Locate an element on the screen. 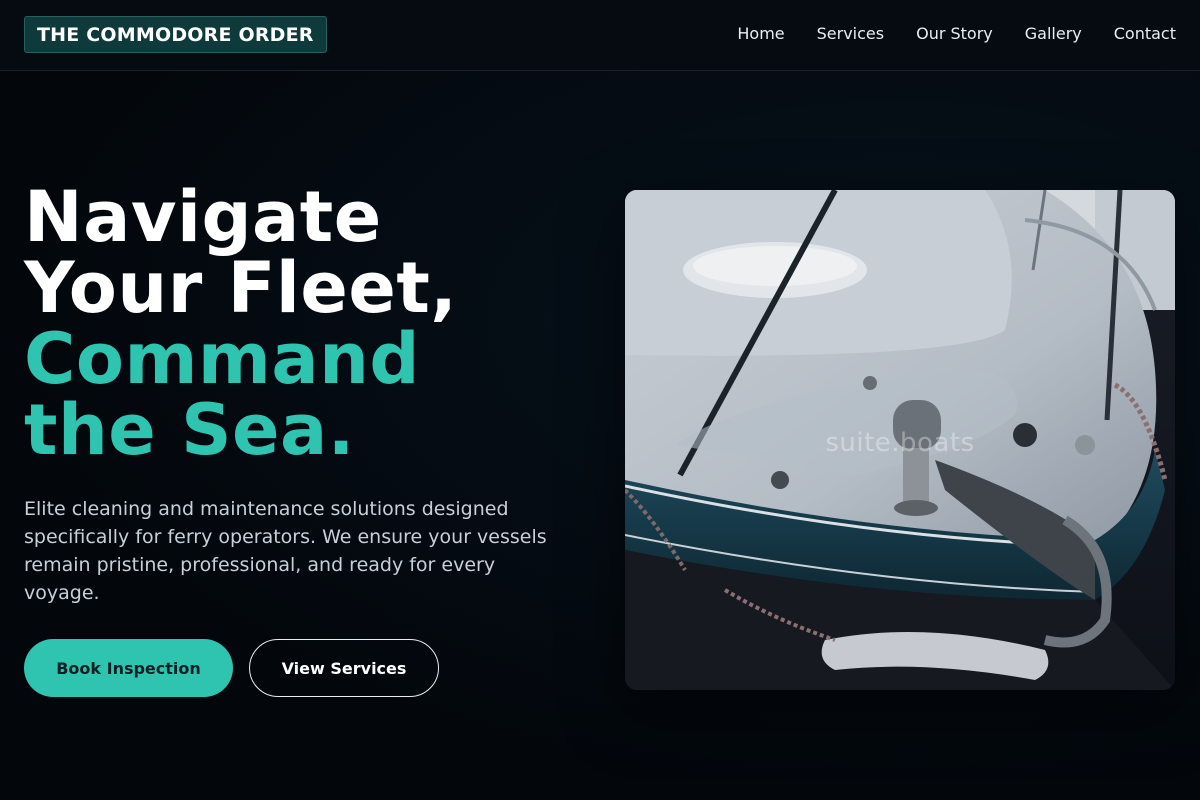 The width and height of the screenshot is (1200, 800). book-inspection-button: Book Inspection is located at coordinates (128, 668).